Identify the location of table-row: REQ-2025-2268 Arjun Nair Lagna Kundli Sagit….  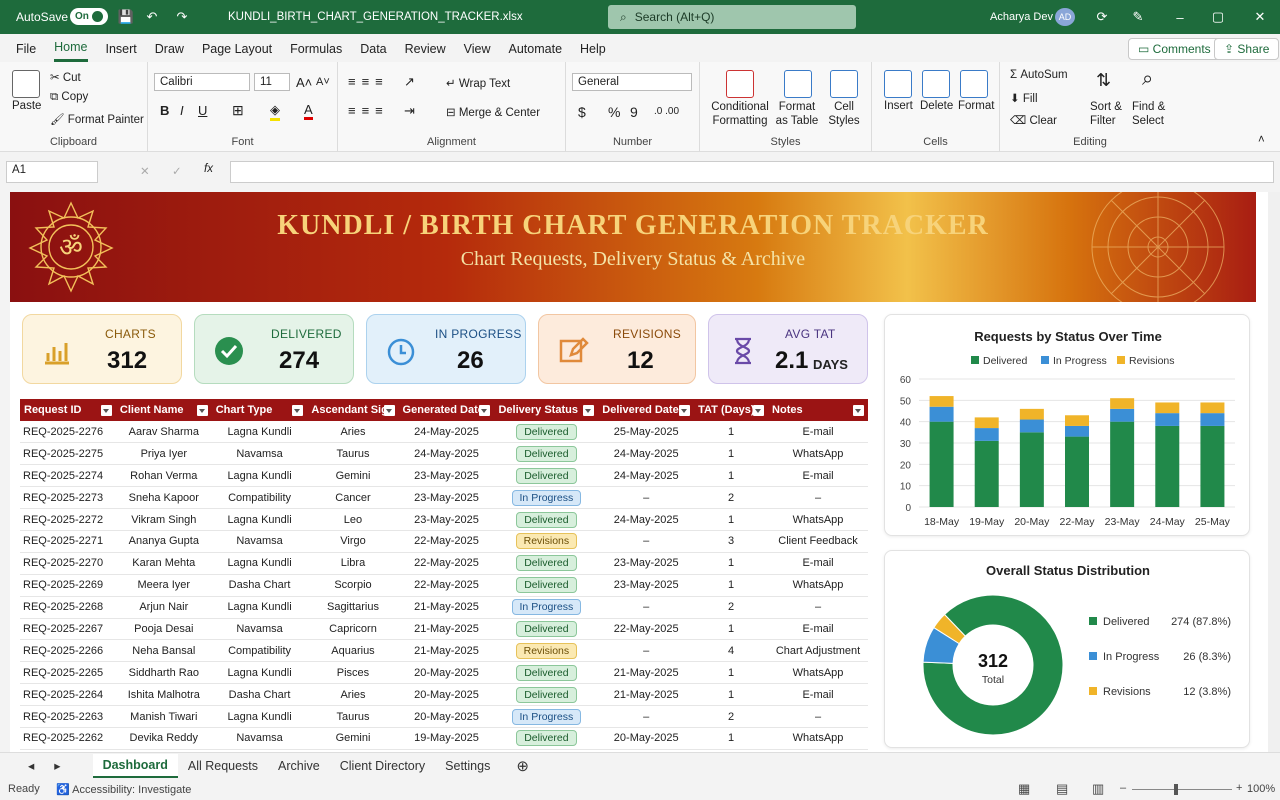
(444, 607).